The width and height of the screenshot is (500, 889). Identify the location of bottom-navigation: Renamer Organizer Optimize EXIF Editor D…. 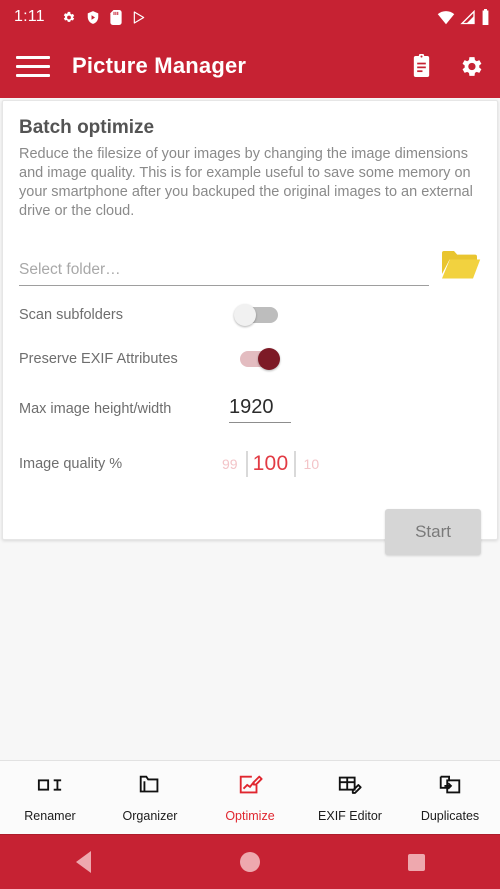
(250, 797).